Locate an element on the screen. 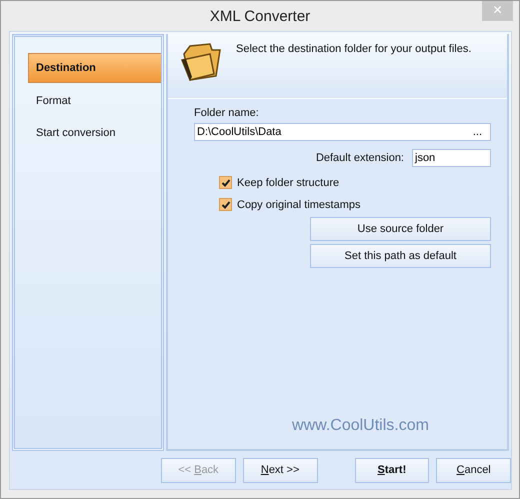  action-button: Use source folder is located at coordinates (400, 229).